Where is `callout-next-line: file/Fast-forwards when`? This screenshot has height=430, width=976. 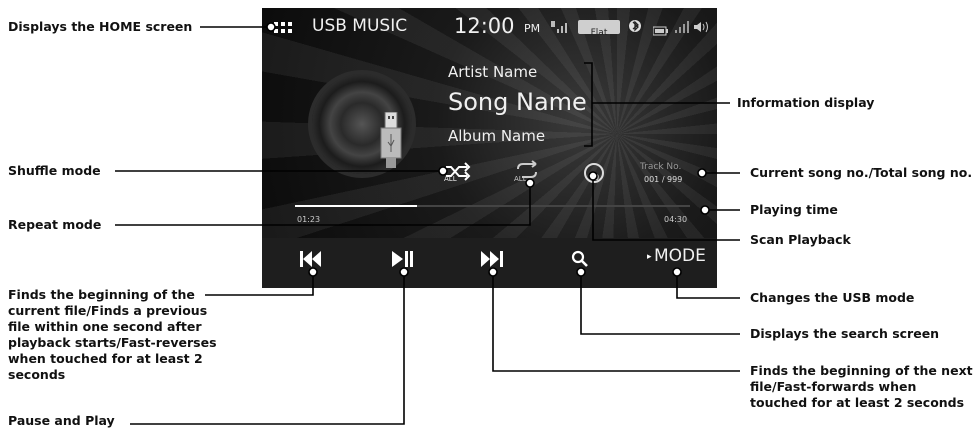 callout-next-line: file/Fast-forwards when is located at coordinates (833, 386).